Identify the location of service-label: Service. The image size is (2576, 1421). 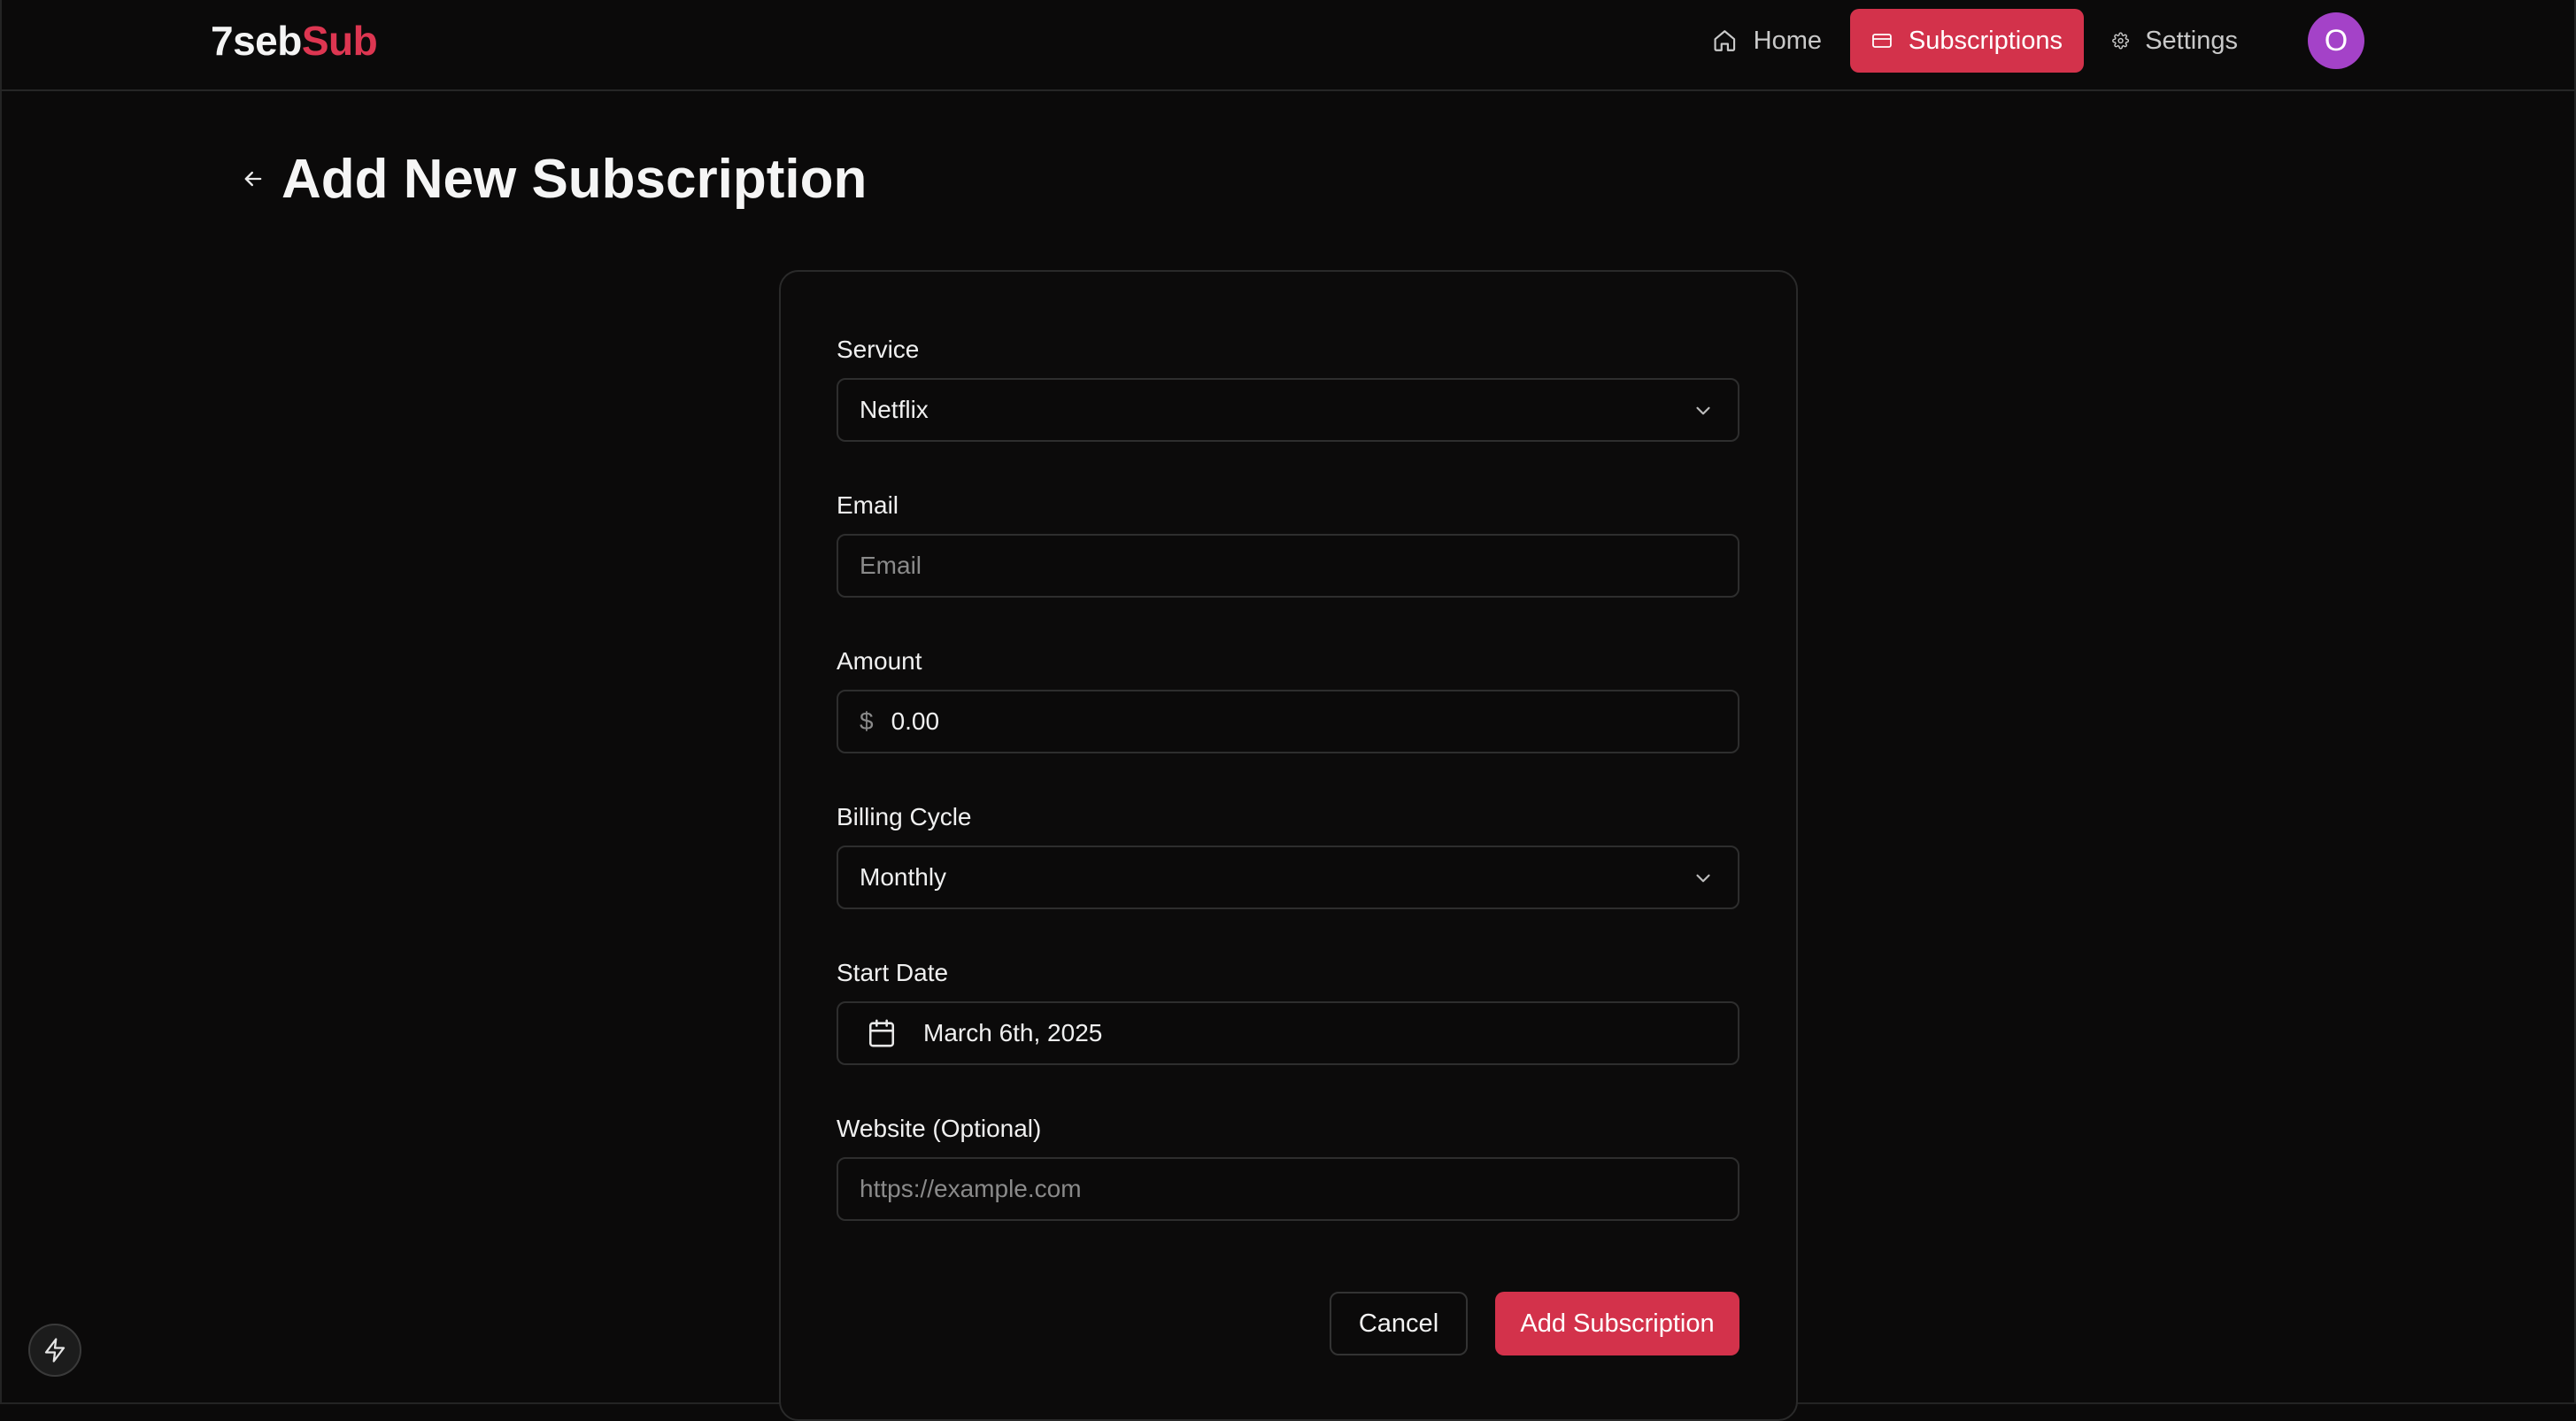
(878, 349).